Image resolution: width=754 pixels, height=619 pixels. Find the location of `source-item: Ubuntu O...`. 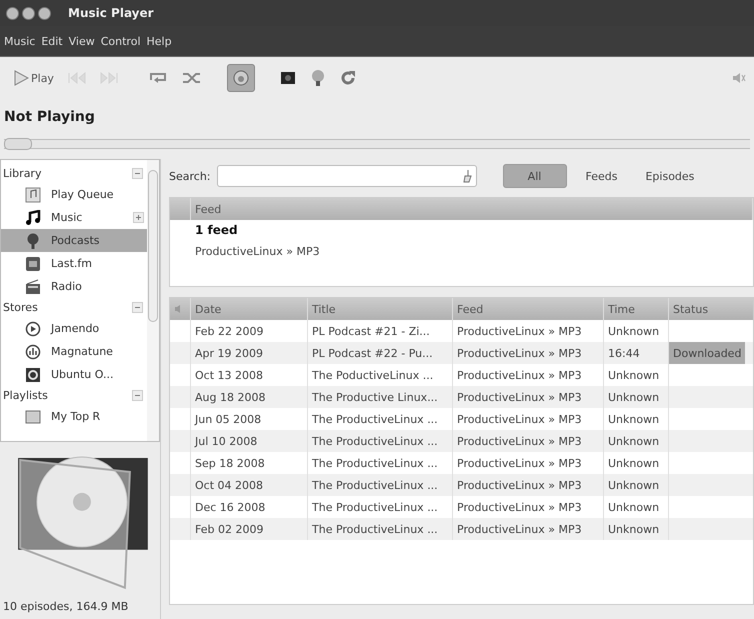

source-item: Ubuntu O... is located at coordinates (74, 374).